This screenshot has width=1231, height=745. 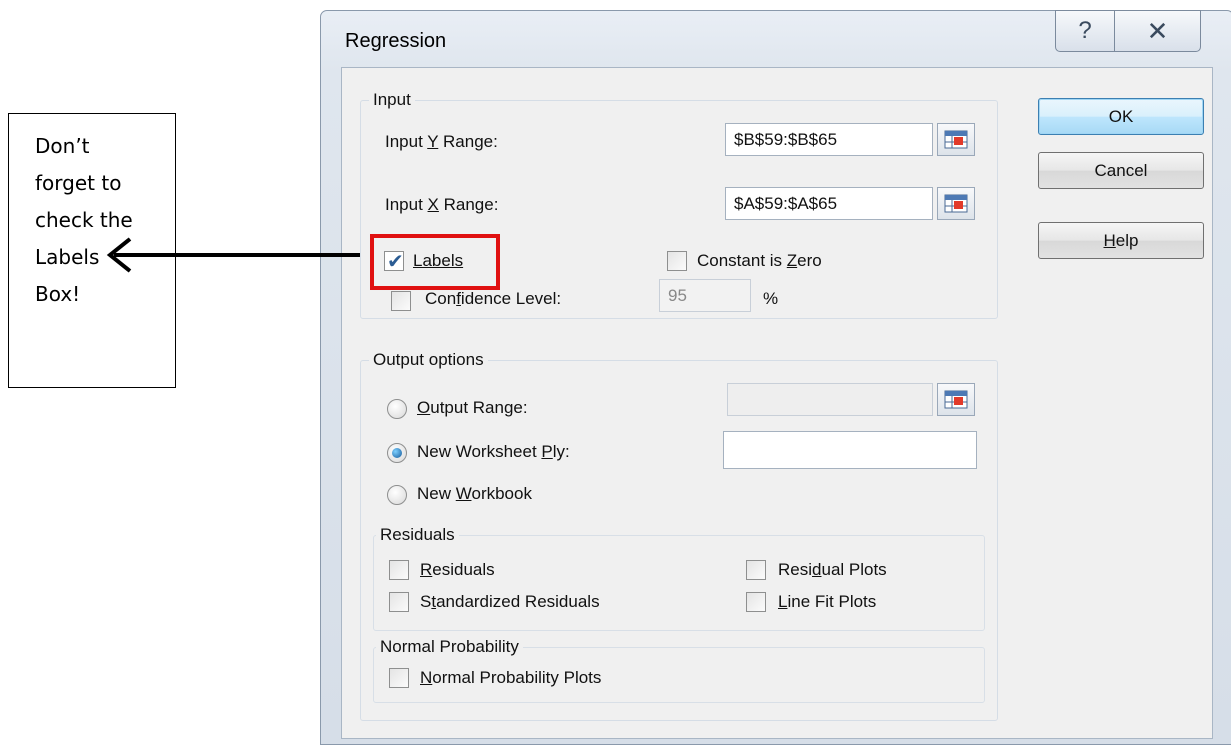 What do you see at coordinates (62, 146) in the screenshot?
I see `note-line: Don’t` at bounding box center [62, 146].